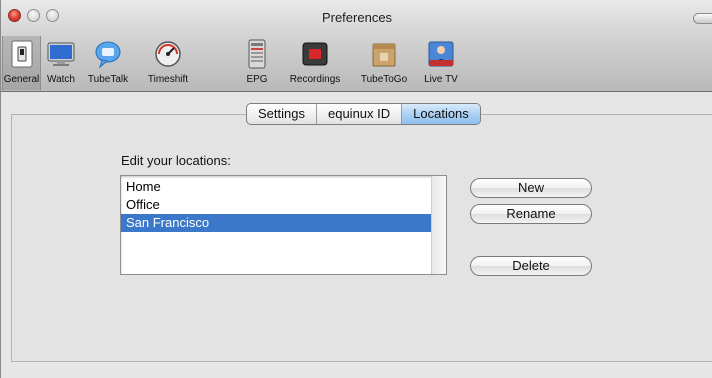  I want to click on toolbar-item-watch: Watch, so click(61, 63).